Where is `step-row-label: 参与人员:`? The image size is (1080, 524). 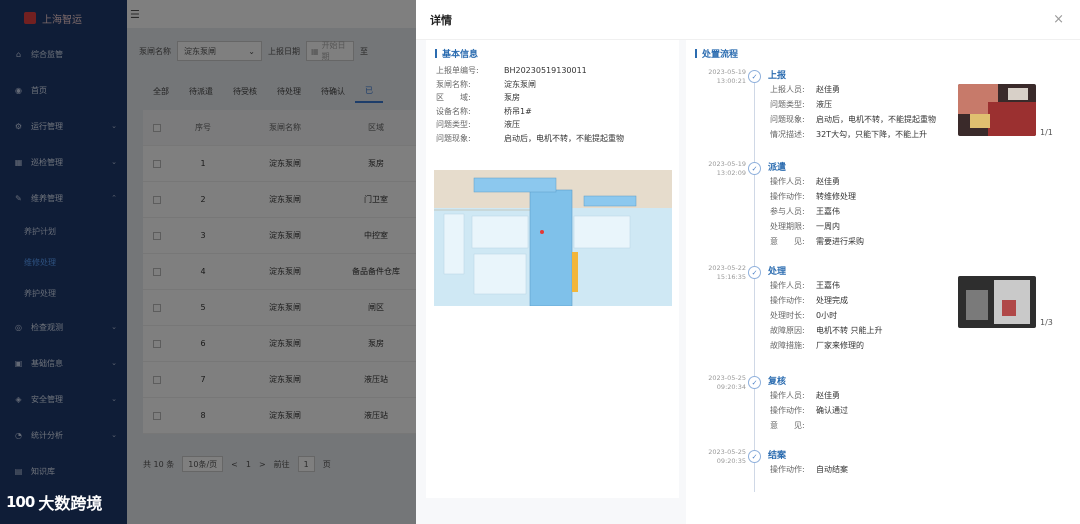 step-row-label: 参与人员: is located at coordinates (787, 211).